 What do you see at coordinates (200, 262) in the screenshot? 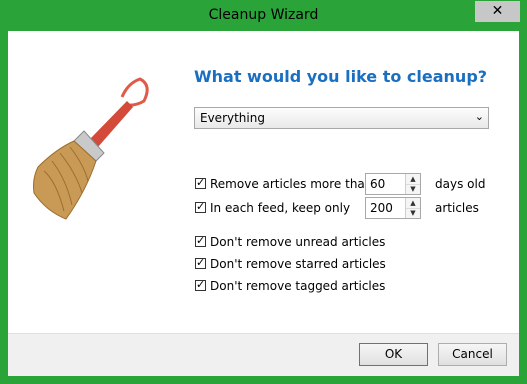
I see `keep-starred-checkbox` at bounding box center [200, 262].